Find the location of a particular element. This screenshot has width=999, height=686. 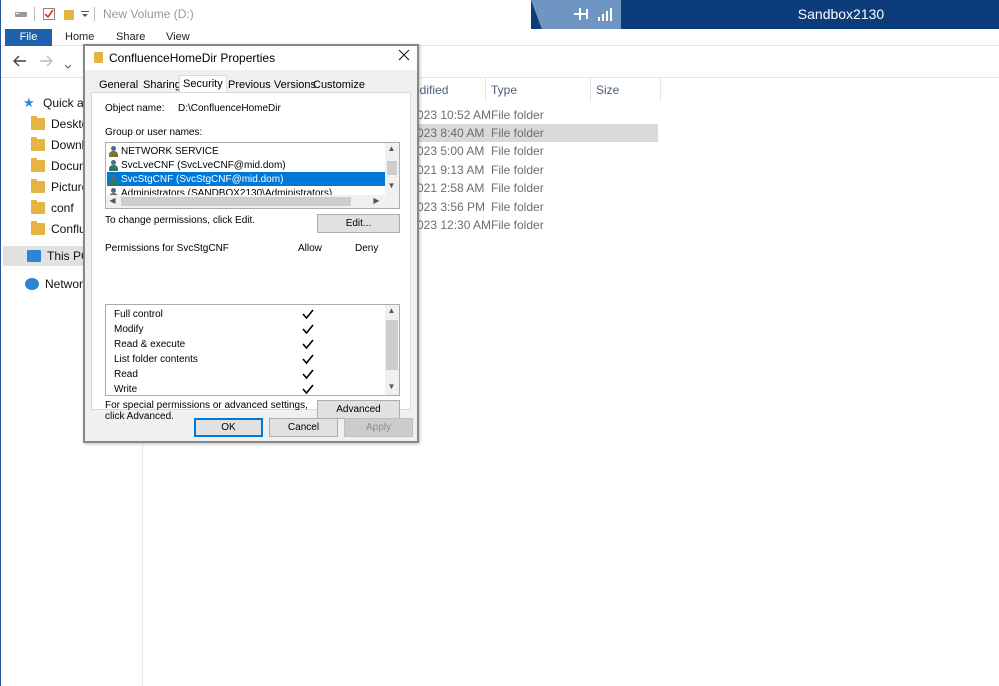

scroll-right-icon: ▶ is located at coordinates (376, 200).